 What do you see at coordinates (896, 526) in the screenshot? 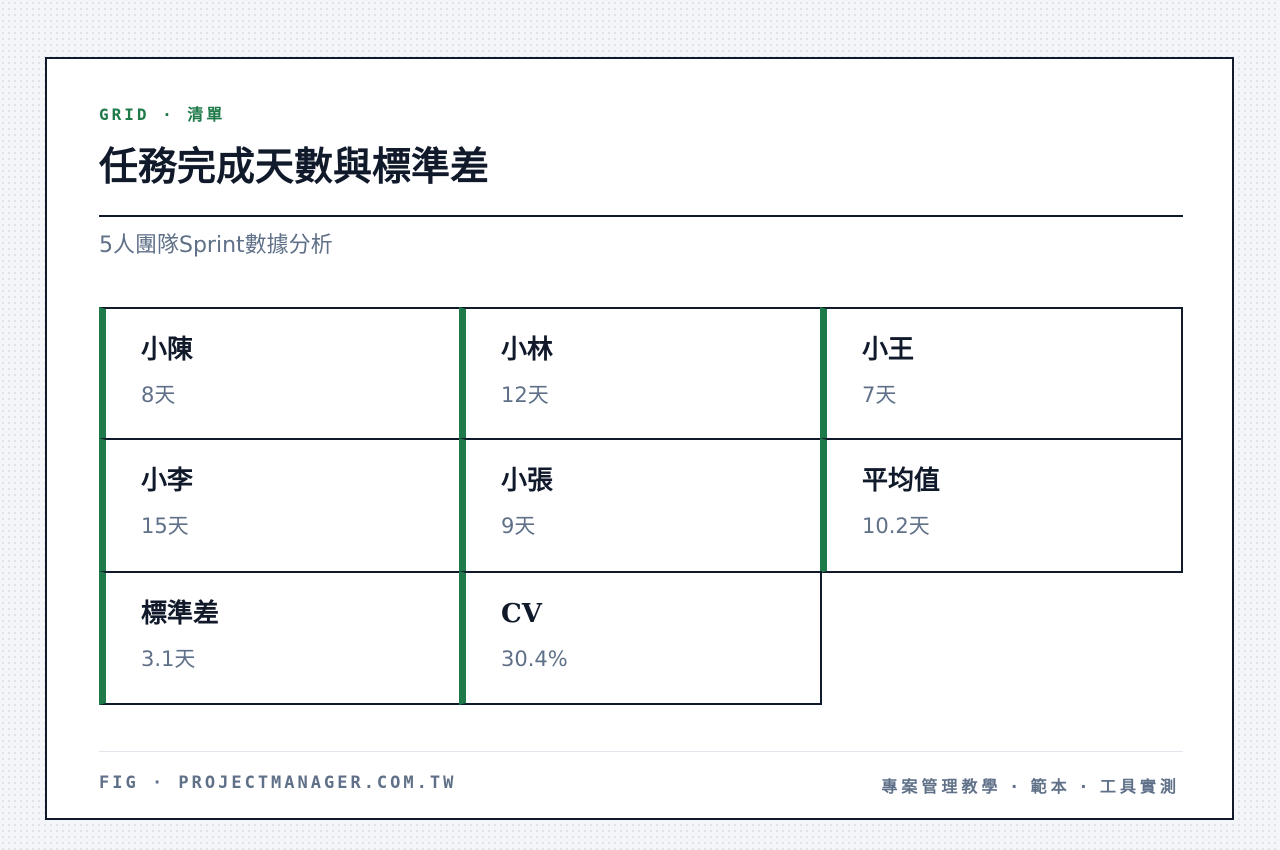
I see `cell-value: 10.2天` at bounding box center [896, 526].